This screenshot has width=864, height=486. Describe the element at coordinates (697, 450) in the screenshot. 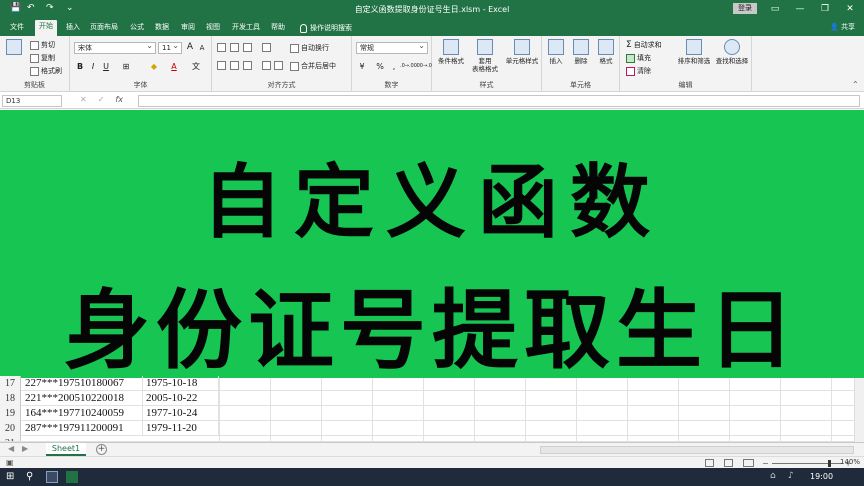

I see `horizontal-scrollbar` at that location.